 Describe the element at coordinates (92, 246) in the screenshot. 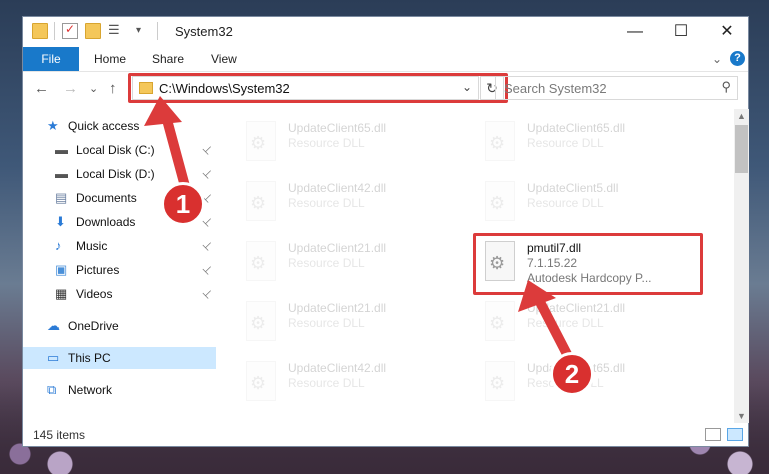

I see `sidebar-item-label: Music` at that location.